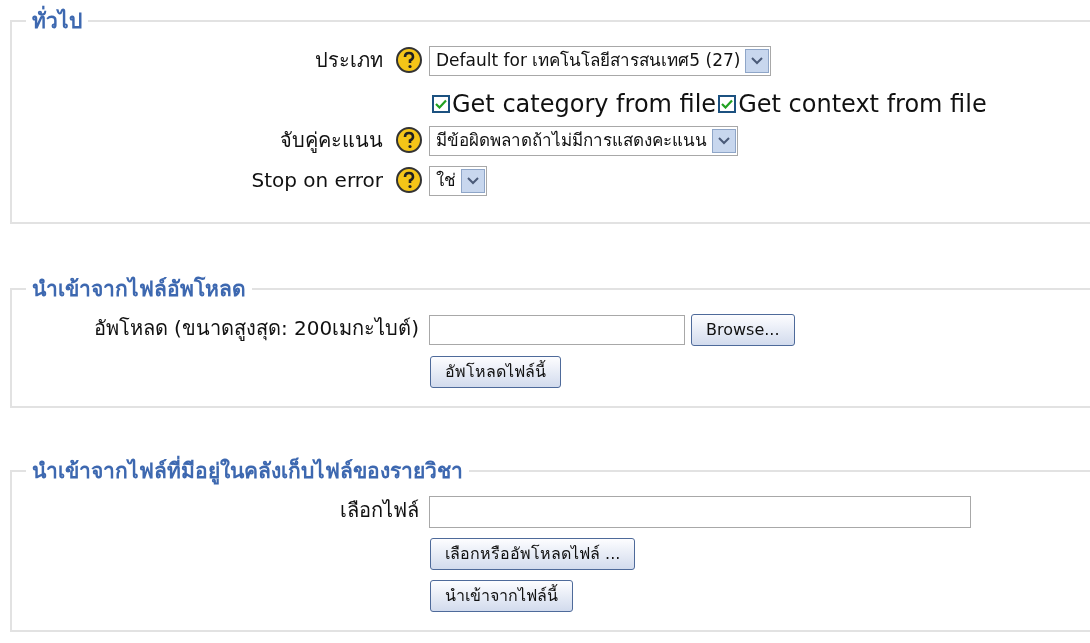 This screenshot has height=643, width=1090. Describe the element at coordinates (458, 181) in the screenshot. I see `dropdown: ใช่` at that location.